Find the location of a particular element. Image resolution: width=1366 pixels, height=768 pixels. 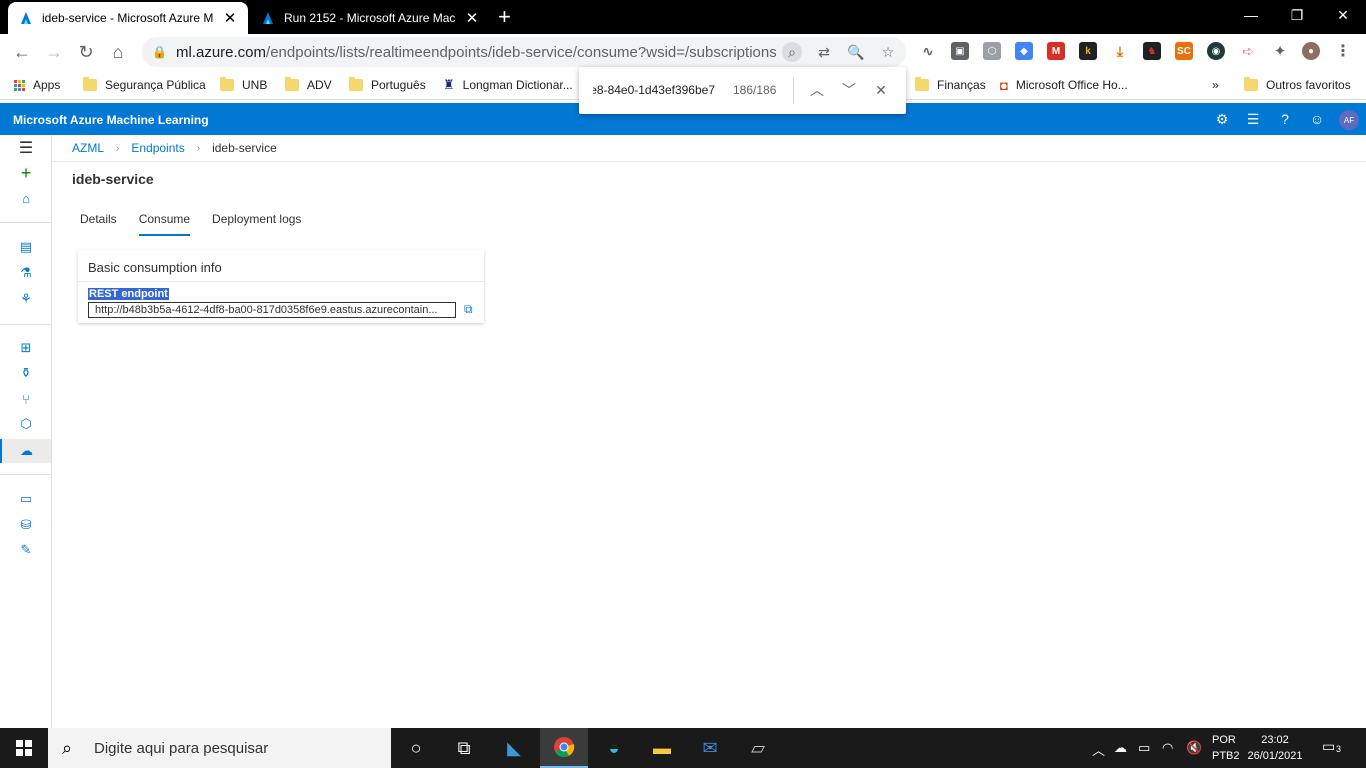

user-avatar: AF is located at coordinates (1349, 120).